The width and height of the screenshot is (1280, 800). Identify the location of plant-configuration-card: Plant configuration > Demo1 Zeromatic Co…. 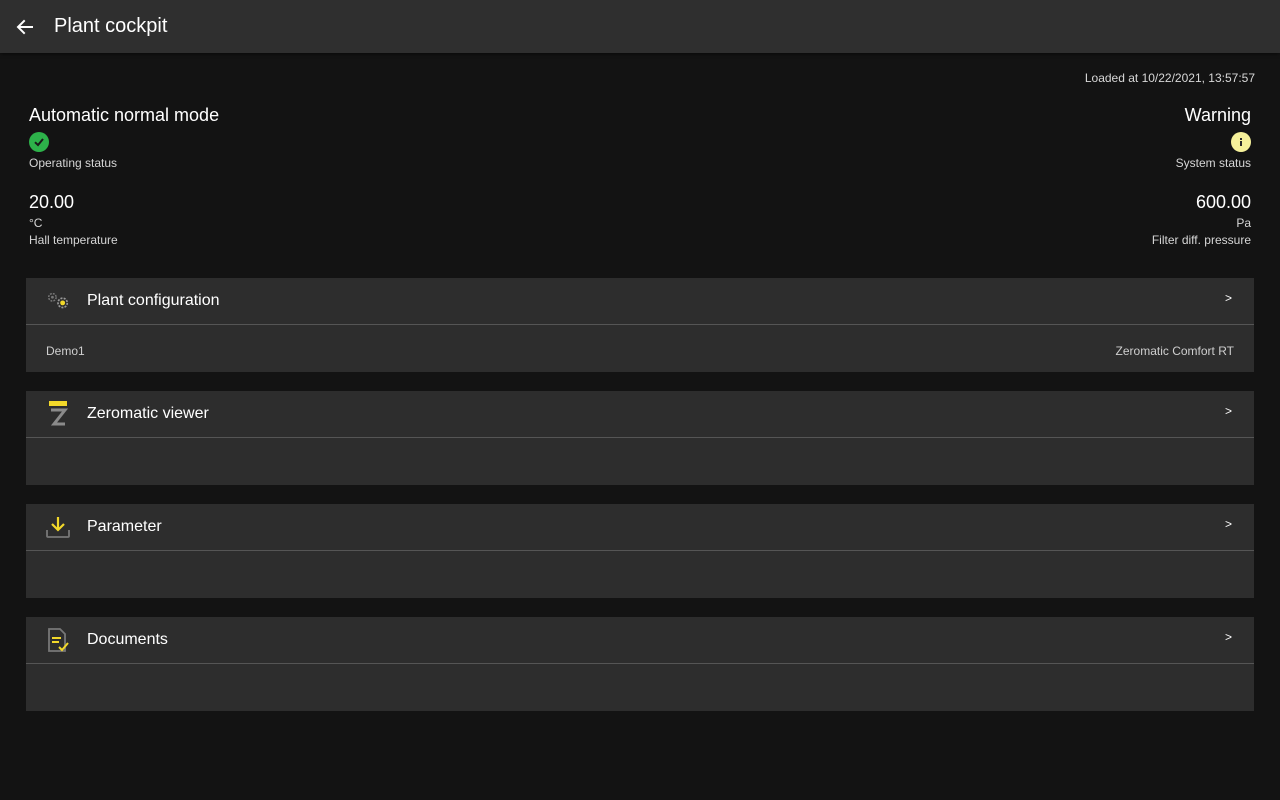
(640, 325).